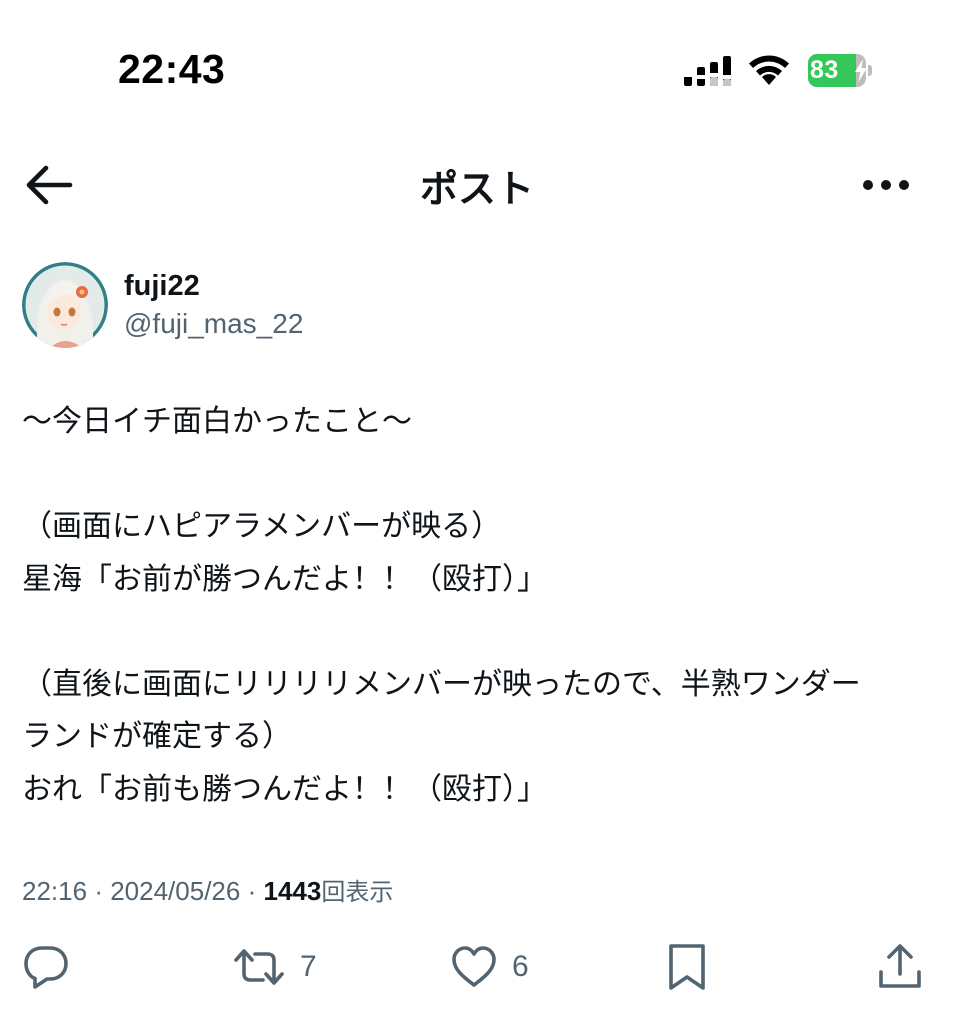  I want to click on reply-bubble-icon, so click(46, 967).